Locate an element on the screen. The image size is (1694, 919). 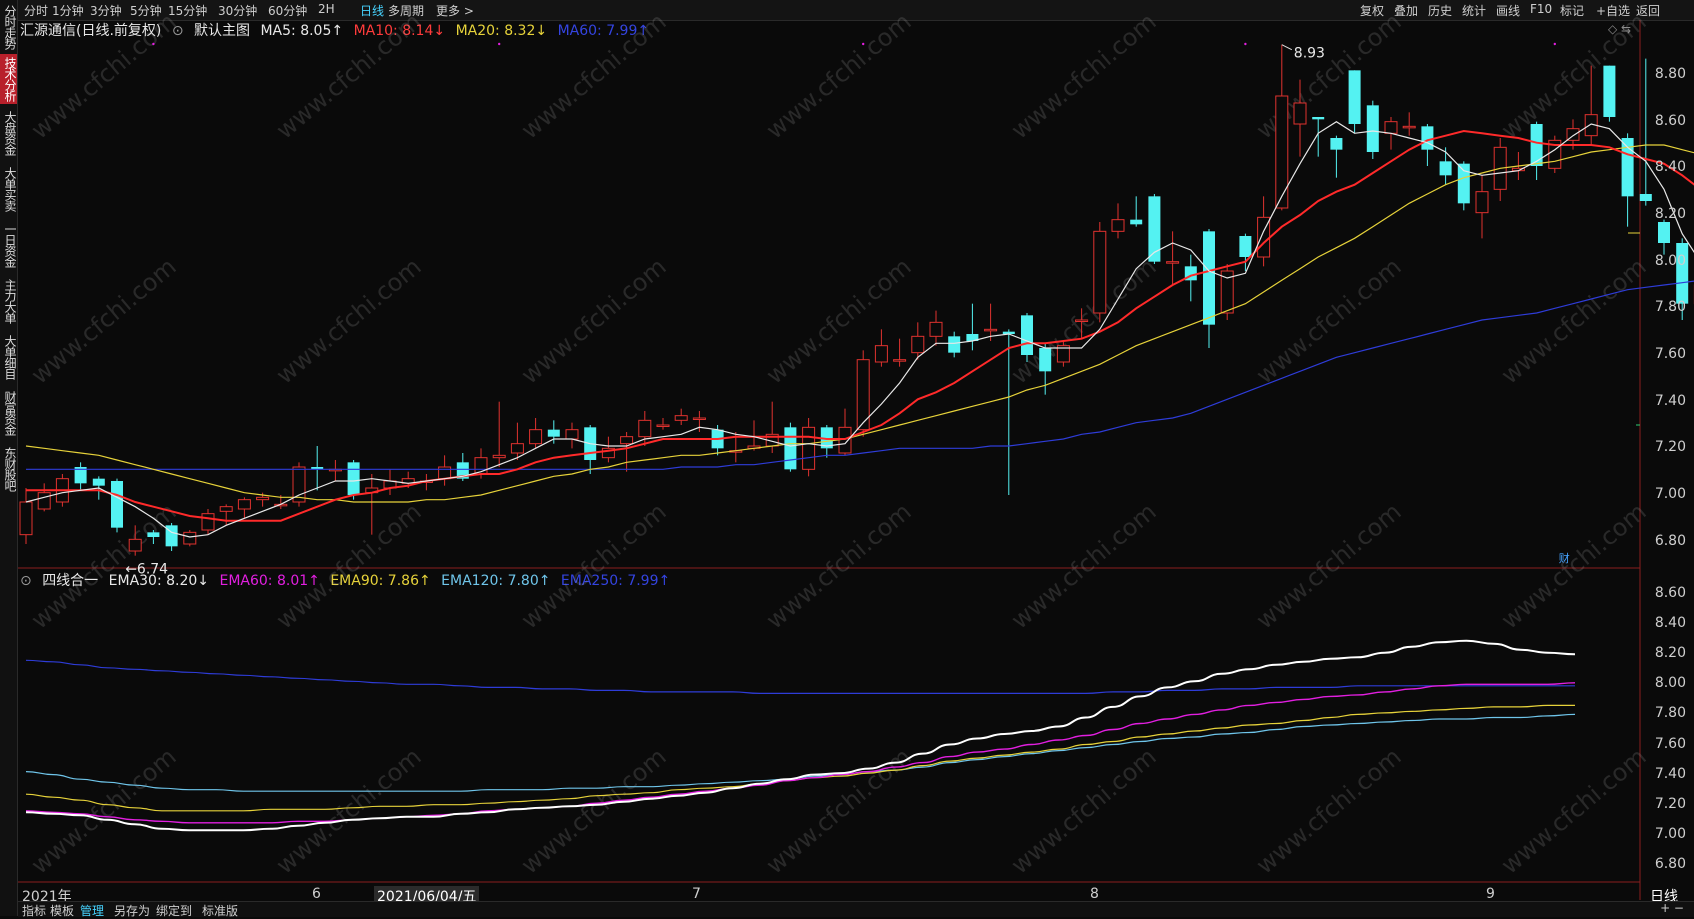
period-tab: 60分钟 is located at coordinates (287, 10).